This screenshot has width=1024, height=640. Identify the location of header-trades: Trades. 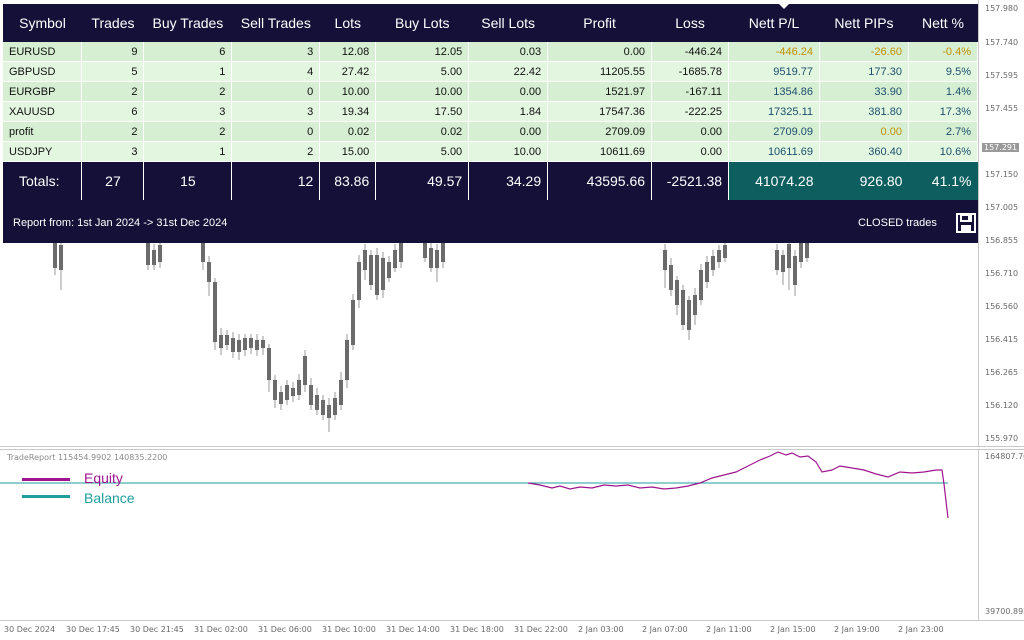
(113, 23).